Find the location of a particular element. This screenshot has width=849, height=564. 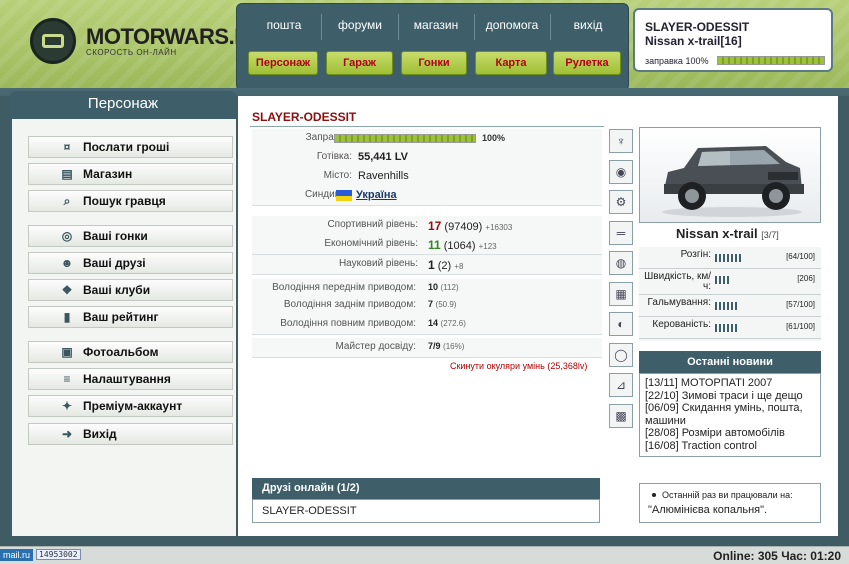

gearbox-icon: ⚙ is located at coordinates (621, 202).